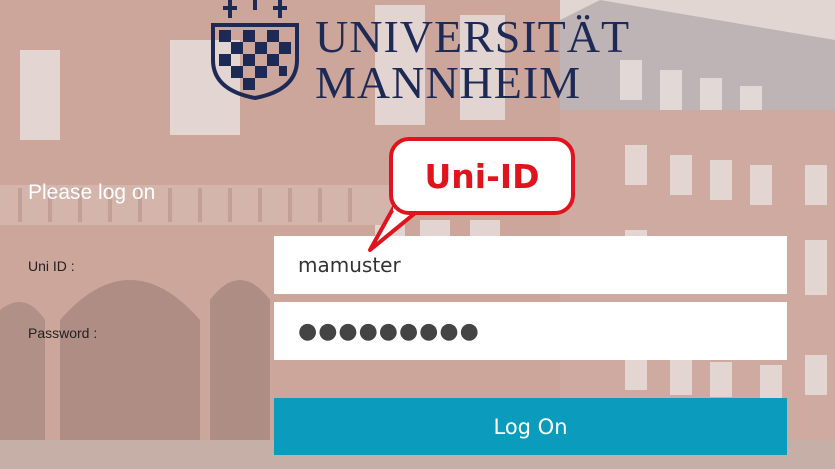 The height and width of the screenshot is (469, 835). Describe the element at coordinates (63, 333) in the screenshot. I see `password-label: Password :` at that location.